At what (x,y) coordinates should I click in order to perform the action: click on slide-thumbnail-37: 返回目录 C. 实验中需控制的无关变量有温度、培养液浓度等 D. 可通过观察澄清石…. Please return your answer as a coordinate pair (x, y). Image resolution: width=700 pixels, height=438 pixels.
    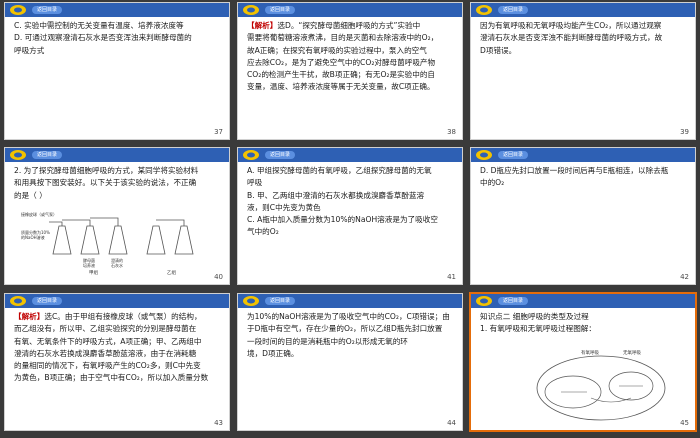
    Looking at the image, I should click on (117, 71).